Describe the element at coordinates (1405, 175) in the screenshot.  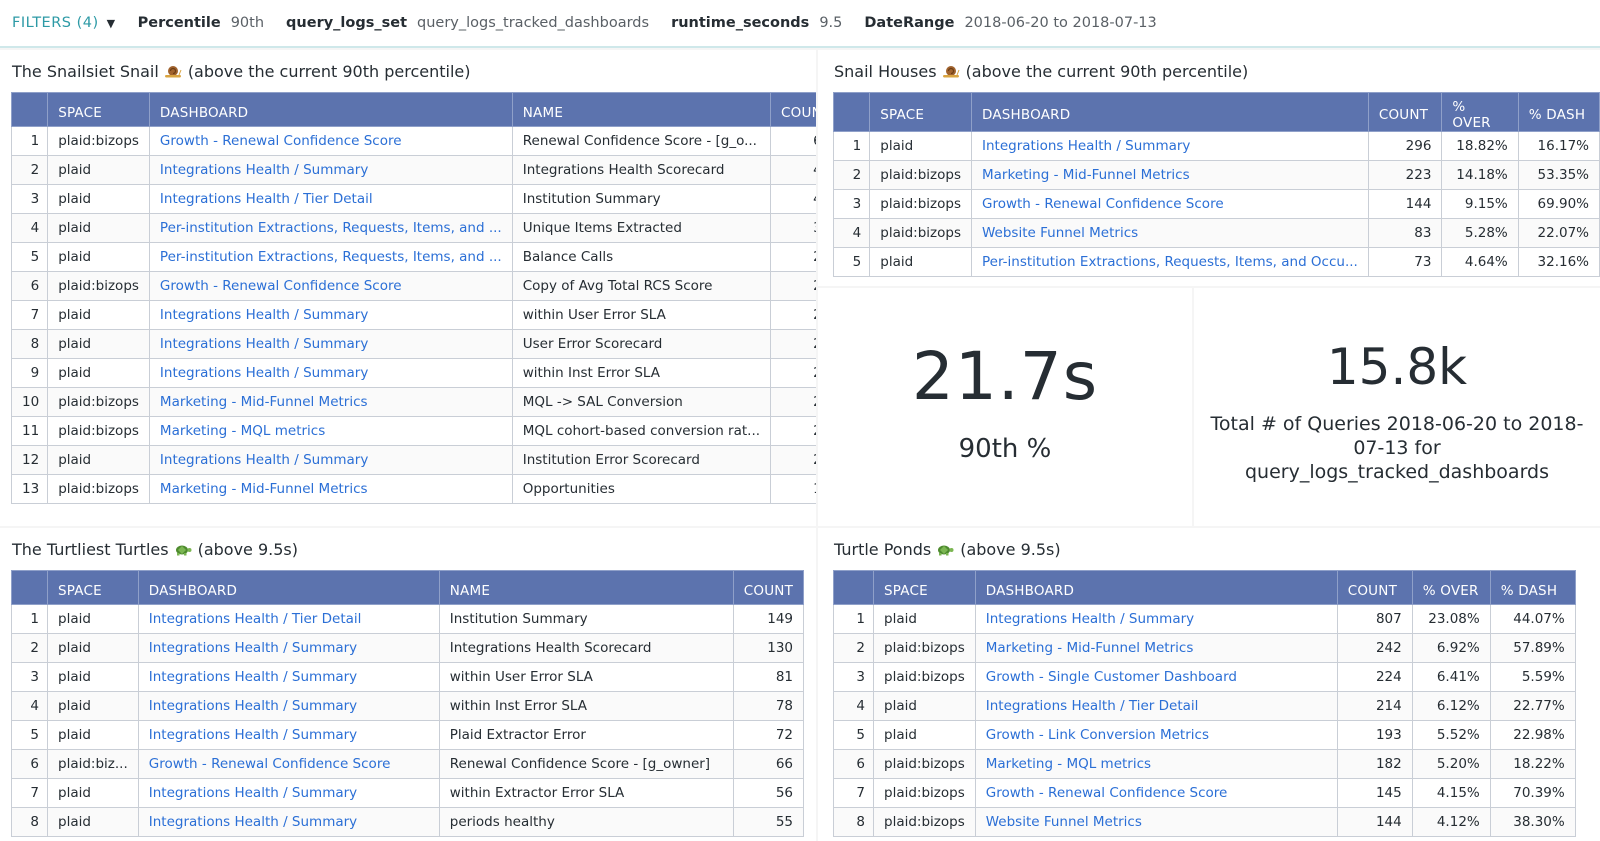
I see `count-cell: 223` at that location.